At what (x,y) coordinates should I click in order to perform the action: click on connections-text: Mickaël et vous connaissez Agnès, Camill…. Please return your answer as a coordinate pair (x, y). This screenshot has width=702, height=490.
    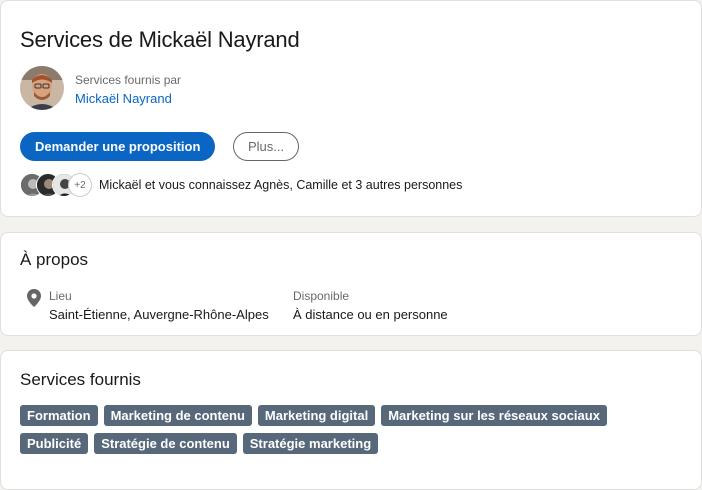
    Looking at the image, I should click on (280, 185).